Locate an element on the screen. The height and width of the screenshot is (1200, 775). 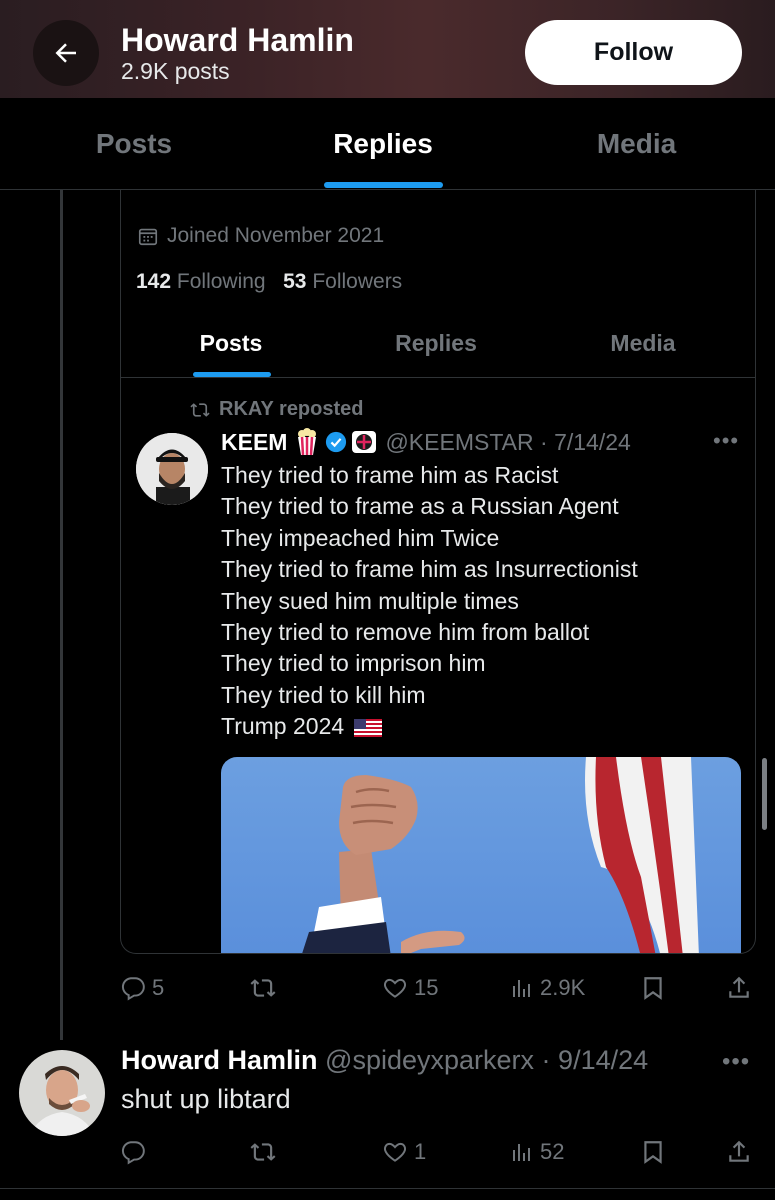
embedded-tab-posts: Posts is located at coordinates (231, 342).